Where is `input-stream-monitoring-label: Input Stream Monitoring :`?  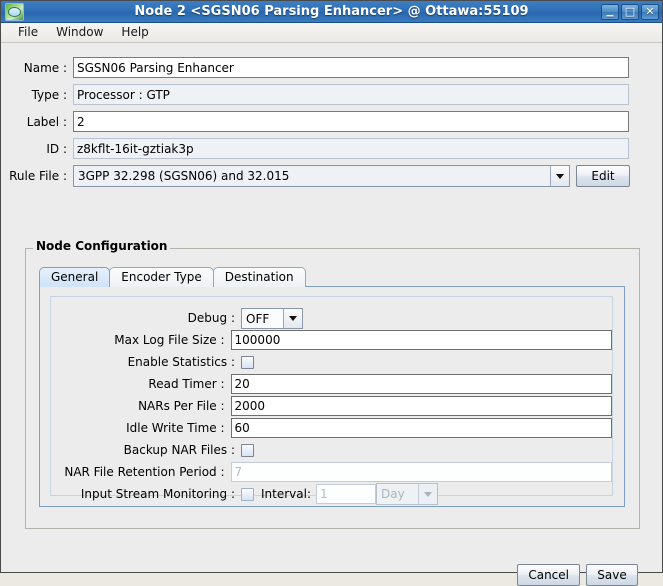
input-stream-monitoring-label: Input Stream Monitoring : is located at coordinates (157, 494).